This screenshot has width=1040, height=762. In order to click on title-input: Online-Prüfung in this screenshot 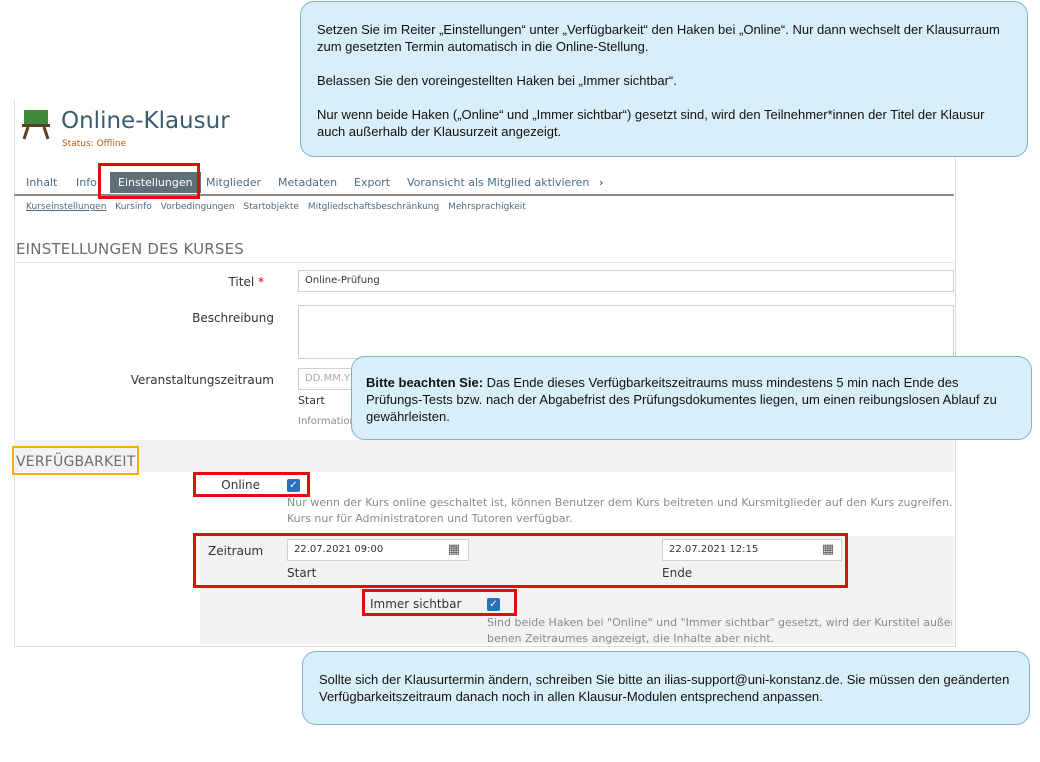, I will do `click(626, 281)`.